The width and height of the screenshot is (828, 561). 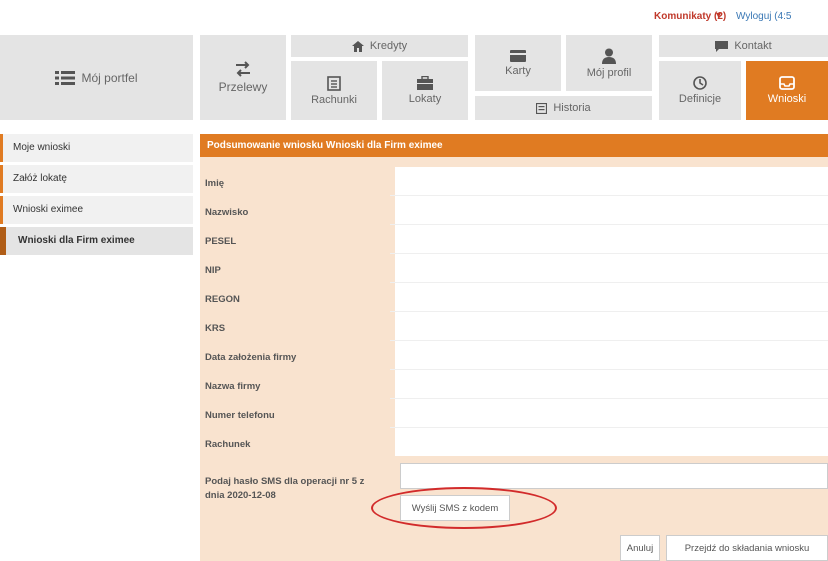 What do you see at coordinates (609, 72) in the screenshot?
I see `nav-my-profile-label: Mój profil` at bounding box center [609, 72].